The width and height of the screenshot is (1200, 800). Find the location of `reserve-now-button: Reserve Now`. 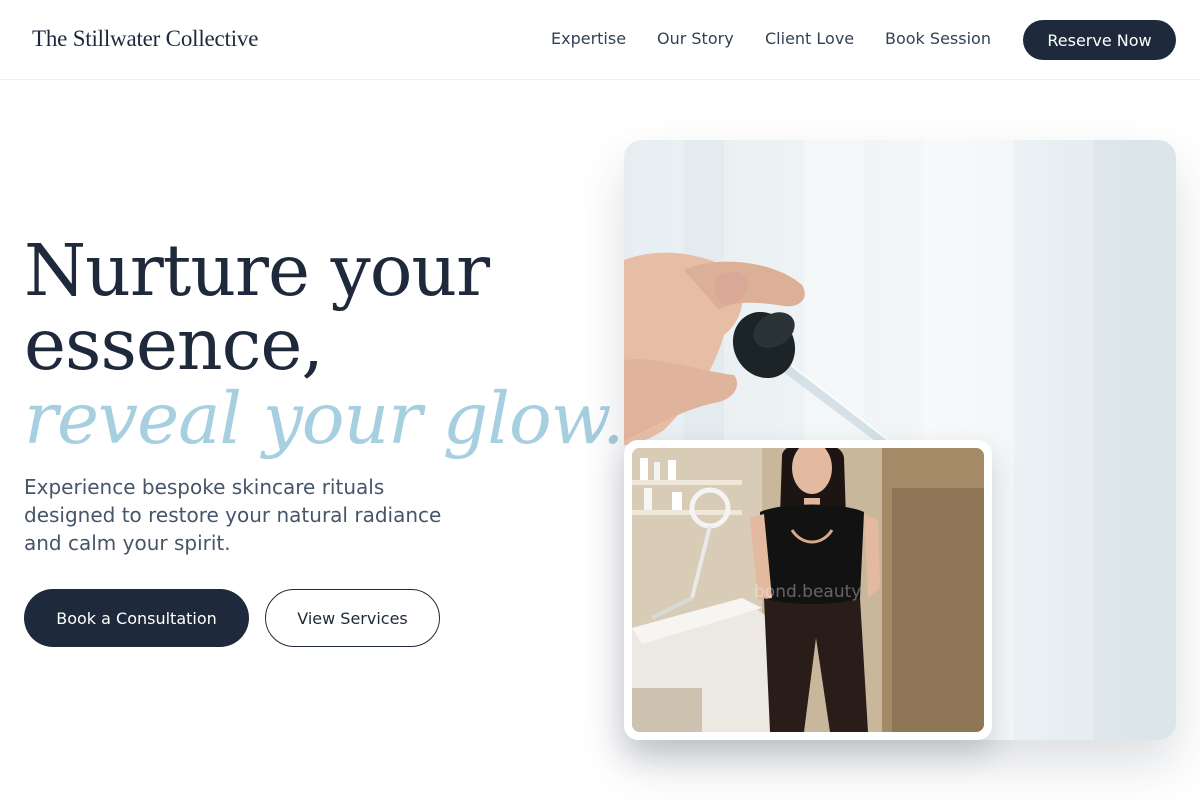

reserve-now-button: Reserve Now is located at coordinates (1099, 40).